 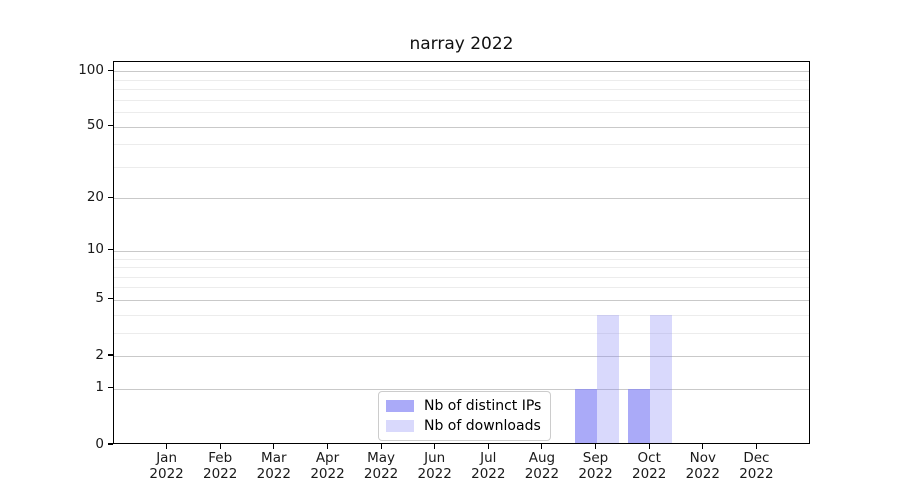 What do you see at coordinates (95, 125) in the screenshot?
I see `y-tick-label: 50` at bounding box center [95, 125].